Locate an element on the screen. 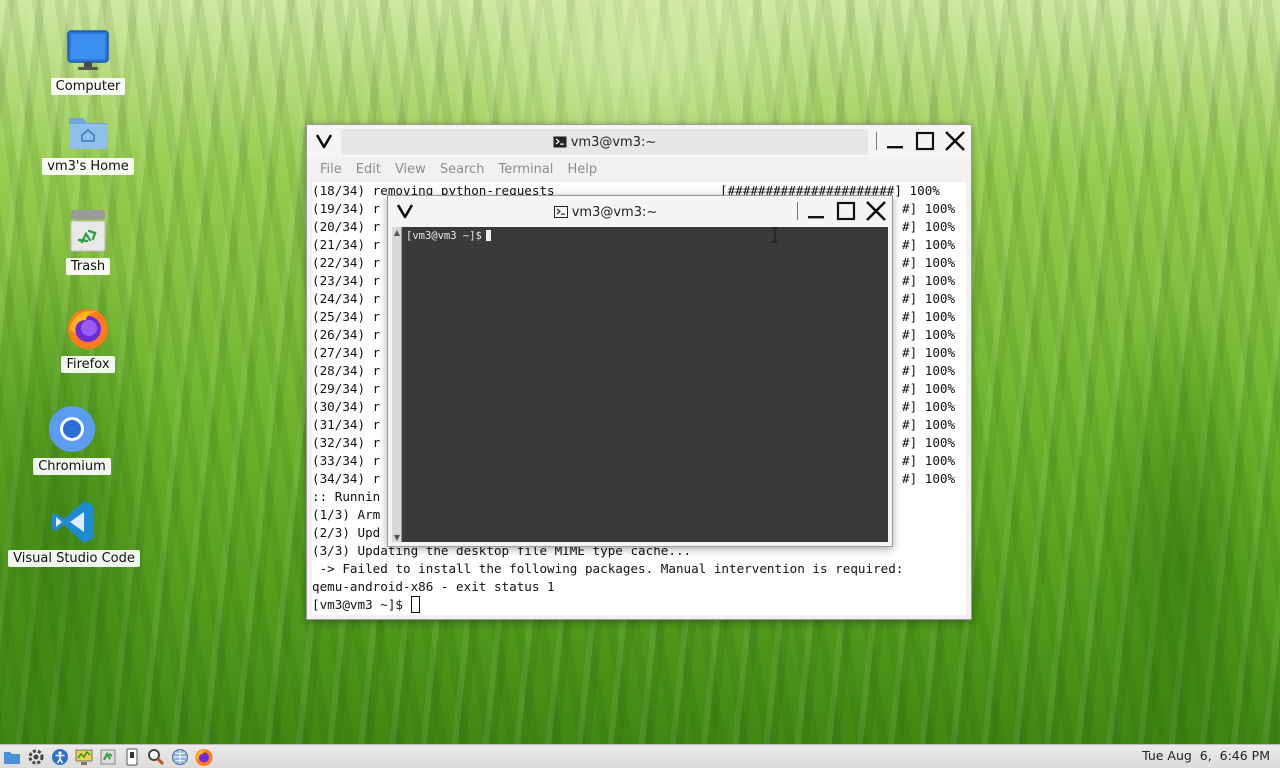 The width and height of the screenshot is (1280, 768). taskbar: Tue Aug 6, 6:46 PM is located at coordinates (640, 756).